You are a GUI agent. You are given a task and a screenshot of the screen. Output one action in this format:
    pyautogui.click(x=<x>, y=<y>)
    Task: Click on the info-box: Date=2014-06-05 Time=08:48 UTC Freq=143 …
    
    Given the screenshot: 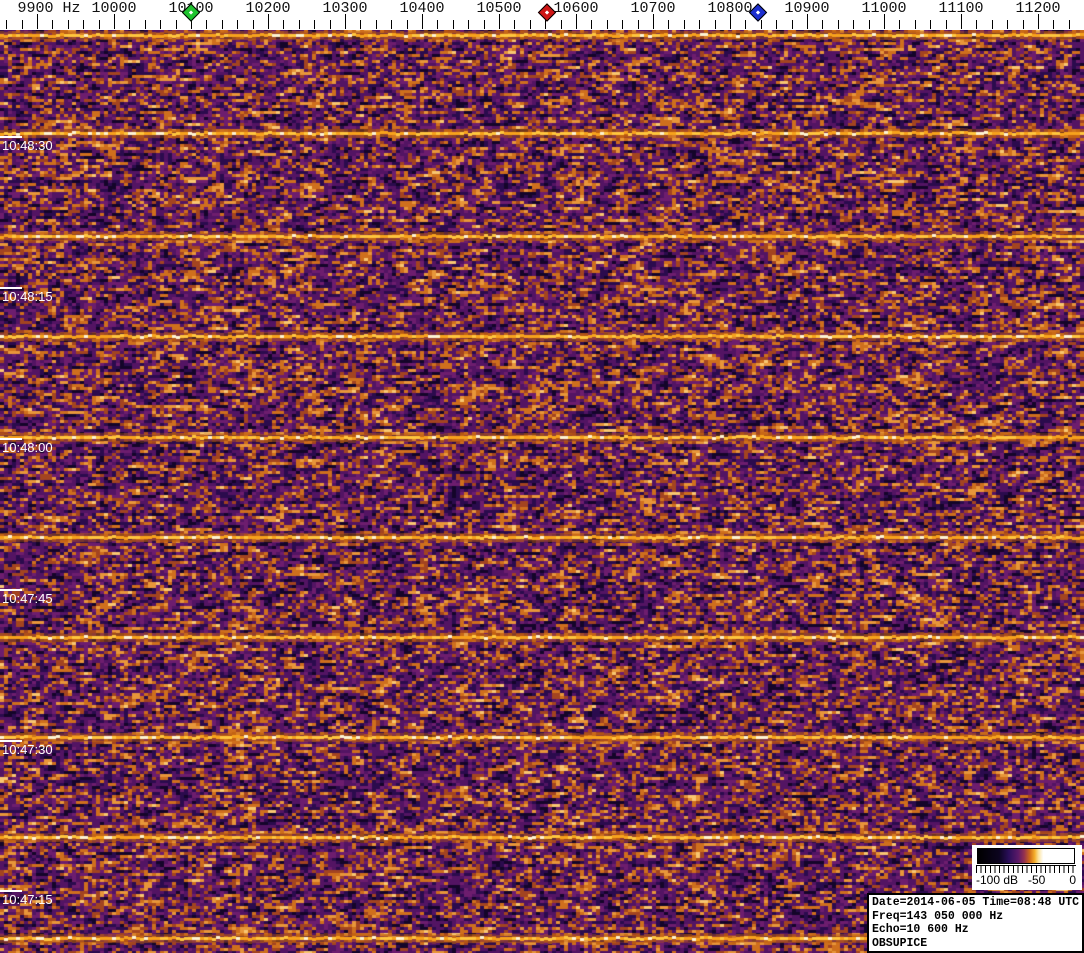 What is the action you would take?
    pyautogui.click(x=975, y=923)
    